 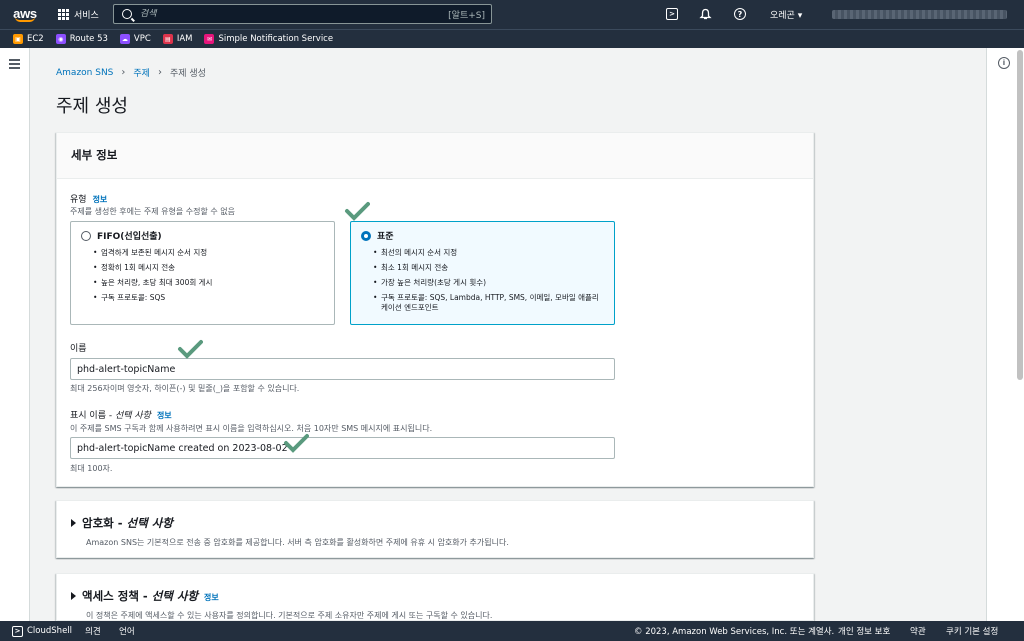 I want to click on cloudshell-footer-button: > CloudShell, so click(x=42, y=631).